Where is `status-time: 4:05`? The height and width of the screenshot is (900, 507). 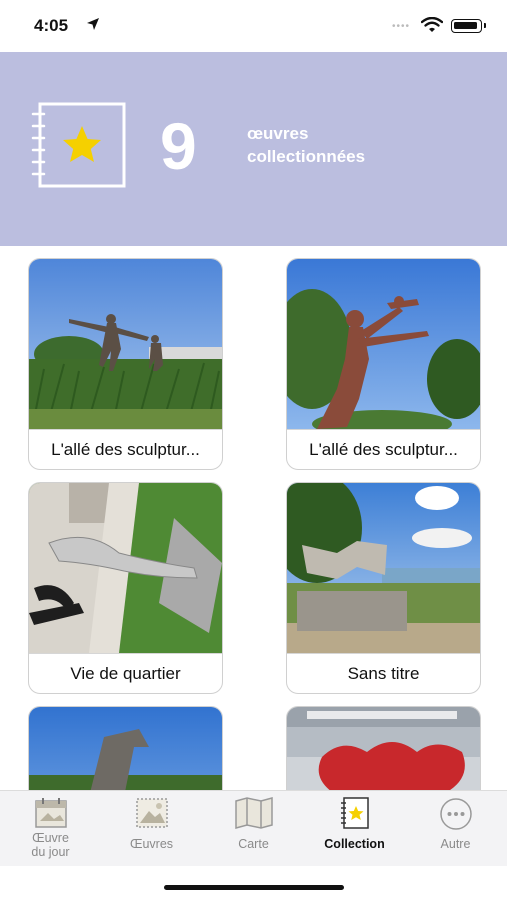
status-time: 4:05 is located at coordinates (51, 25).